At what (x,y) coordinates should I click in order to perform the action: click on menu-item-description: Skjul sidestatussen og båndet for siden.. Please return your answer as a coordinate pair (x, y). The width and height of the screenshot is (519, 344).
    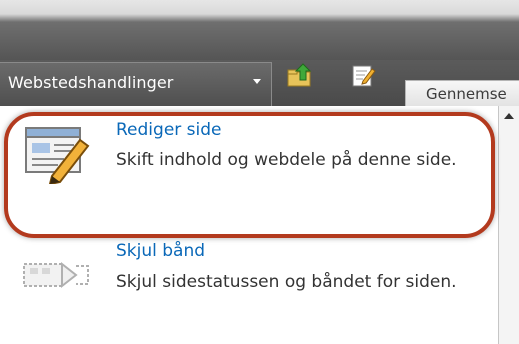
    Looking at the image, I should click on (286, 282).